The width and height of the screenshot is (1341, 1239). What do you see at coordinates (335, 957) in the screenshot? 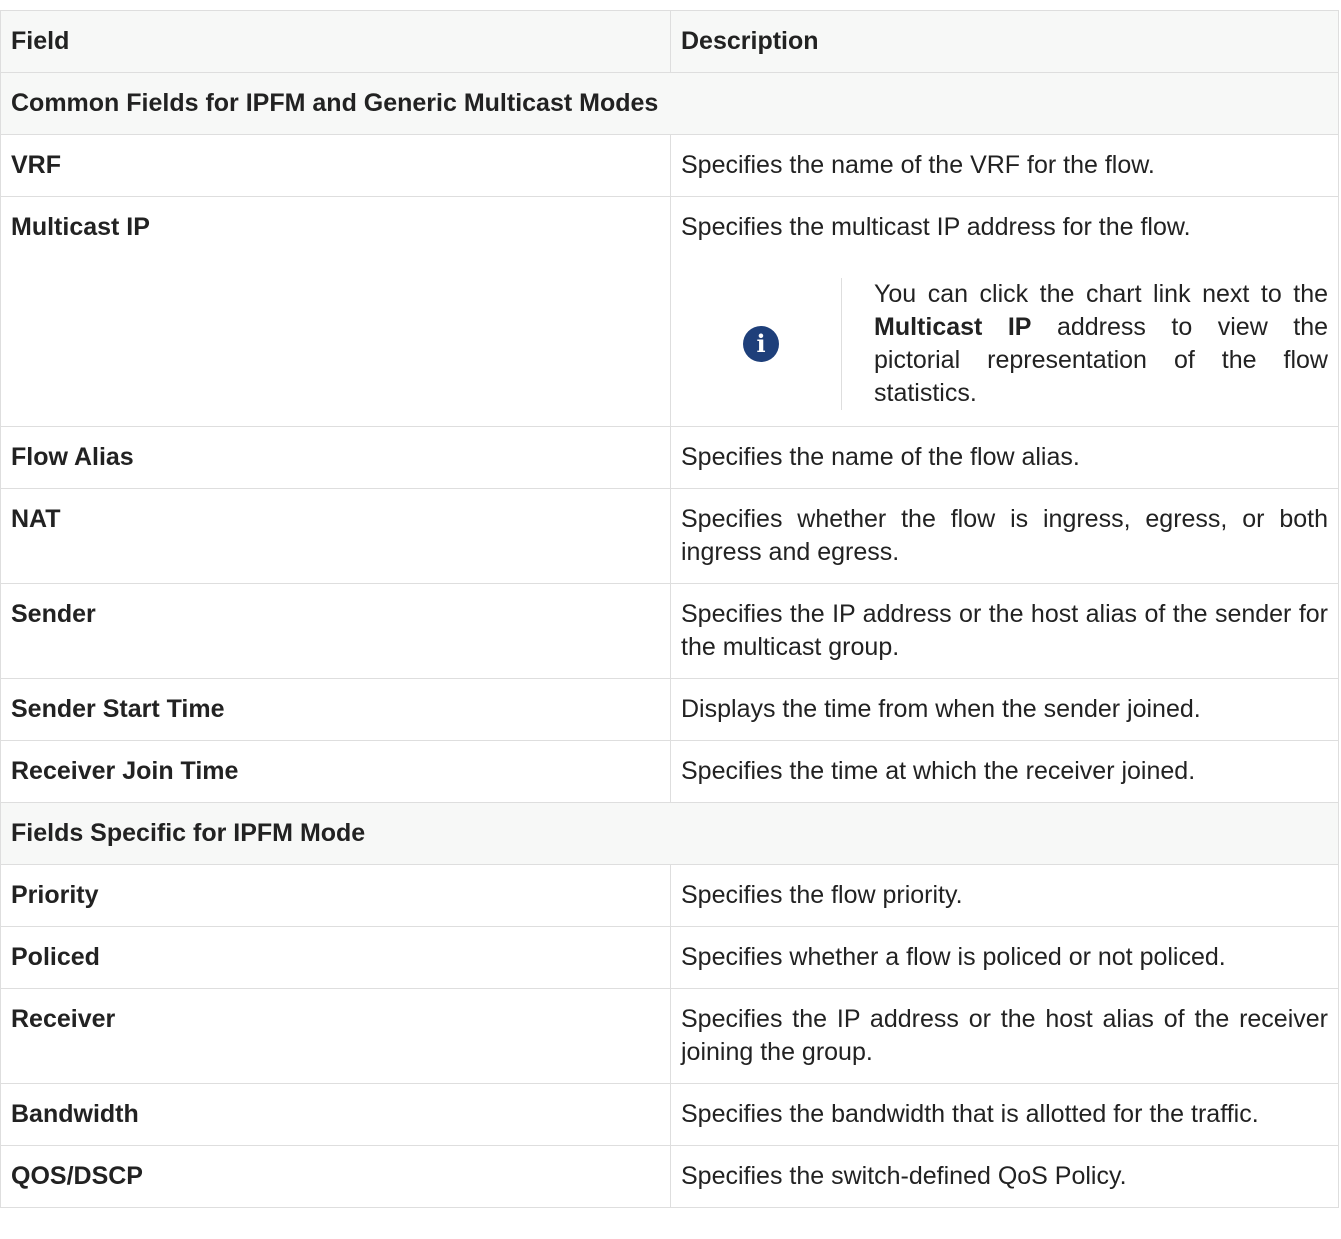
I see `field-name: Policed` at bounding box center [335, 957].